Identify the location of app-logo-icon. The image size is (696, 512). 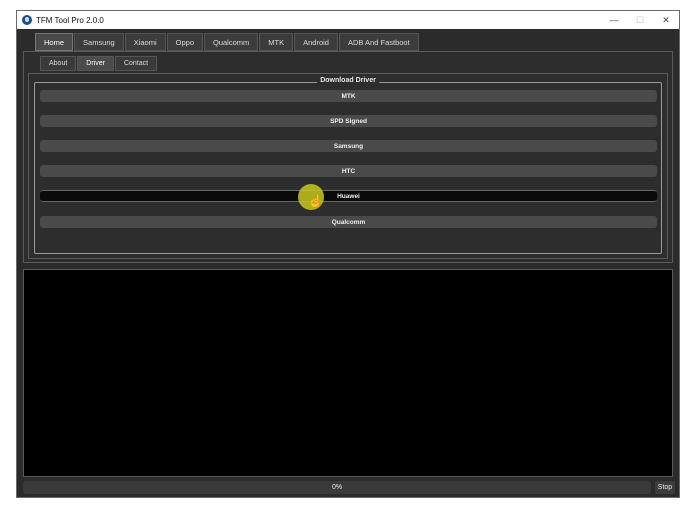
(27, 20).